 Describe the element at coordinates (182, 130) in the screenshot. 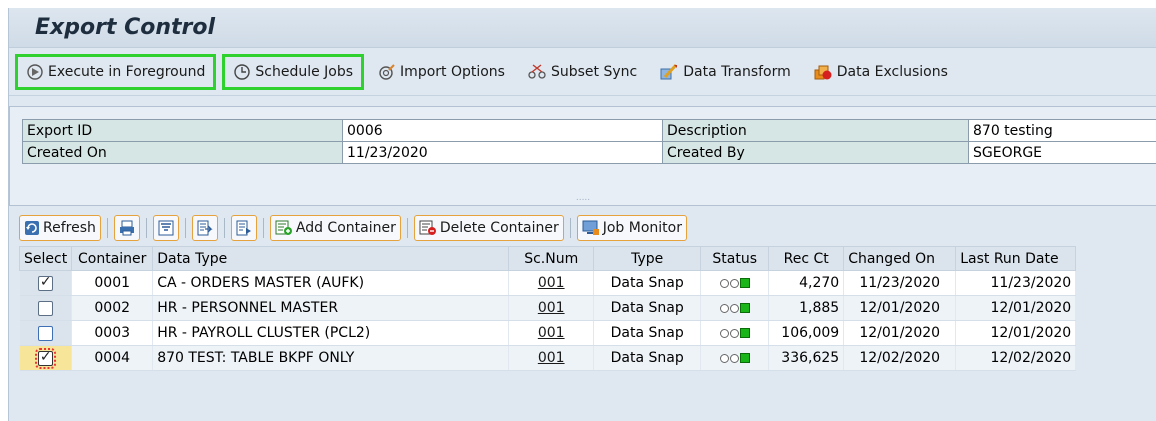

I see `export-id-label: Export ID` at that location.